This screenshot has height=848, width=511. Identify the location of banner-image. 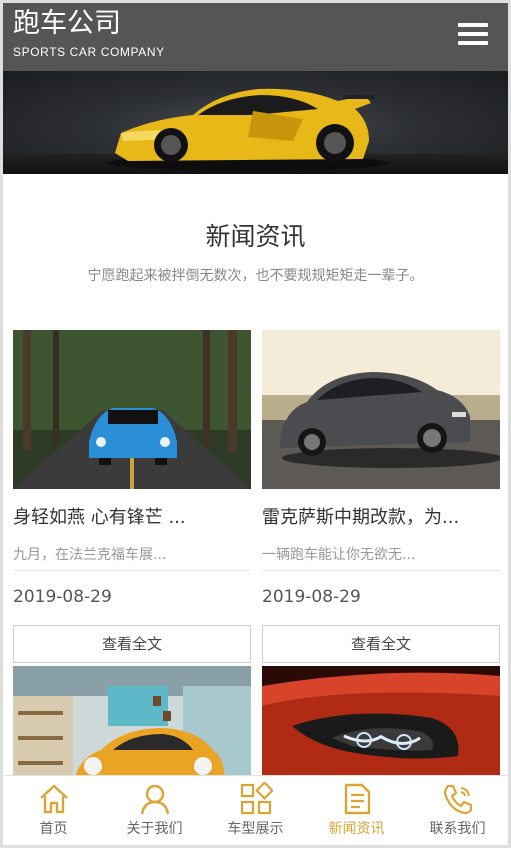
(255, 122).